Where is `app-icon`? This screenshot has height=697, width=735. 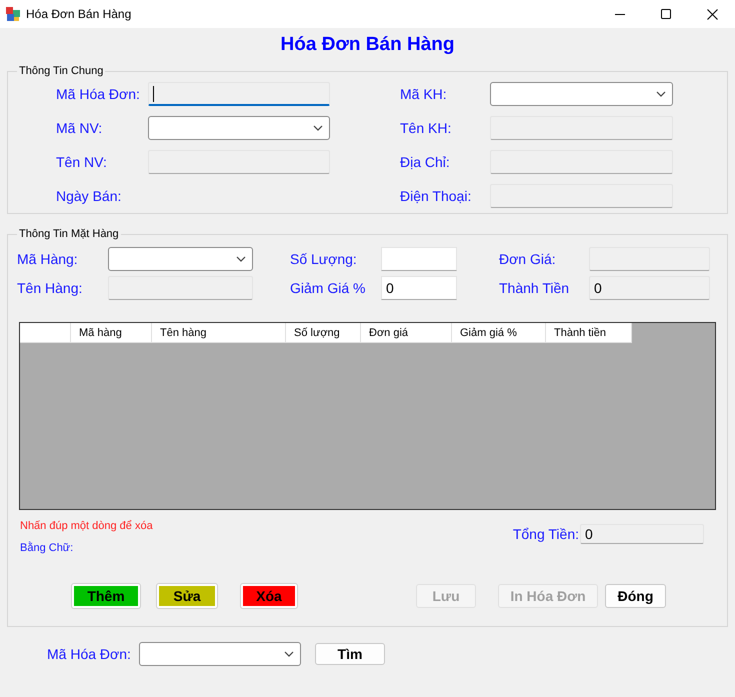 app-icon is located at coordinates (13, 14).